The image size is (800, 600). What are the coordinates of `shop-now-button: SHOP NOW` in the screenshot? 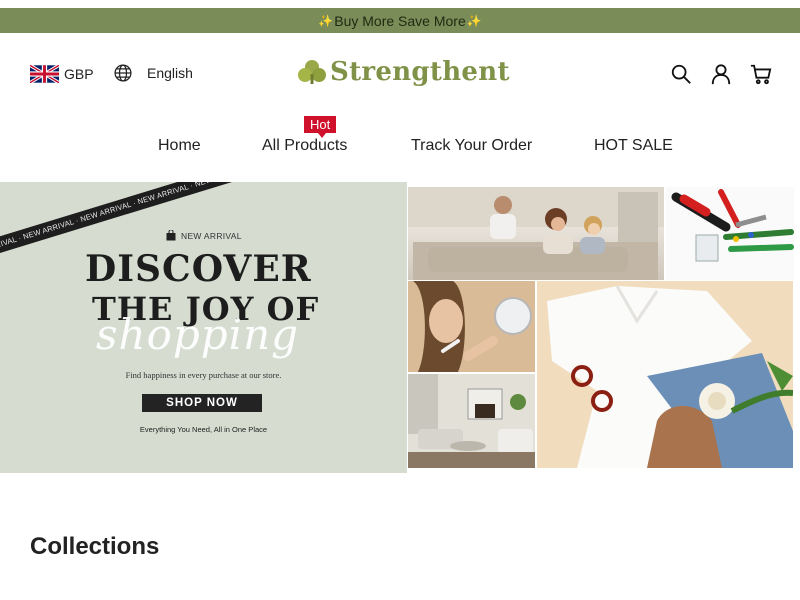 It's located at (202, 403).